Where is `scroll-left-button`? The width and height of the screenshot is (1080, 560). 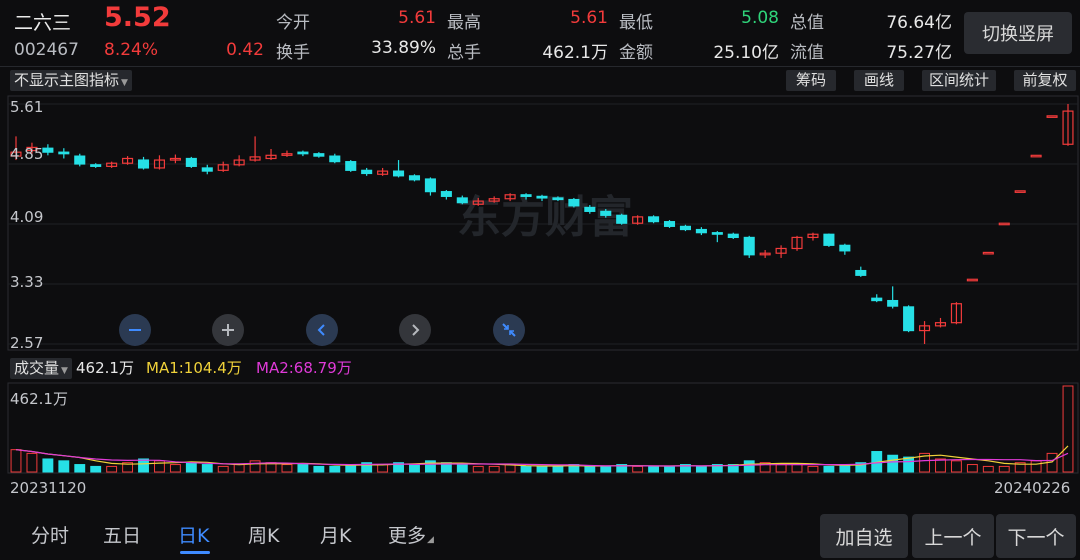 scroll-left-button is located at coordinates (322, 330).